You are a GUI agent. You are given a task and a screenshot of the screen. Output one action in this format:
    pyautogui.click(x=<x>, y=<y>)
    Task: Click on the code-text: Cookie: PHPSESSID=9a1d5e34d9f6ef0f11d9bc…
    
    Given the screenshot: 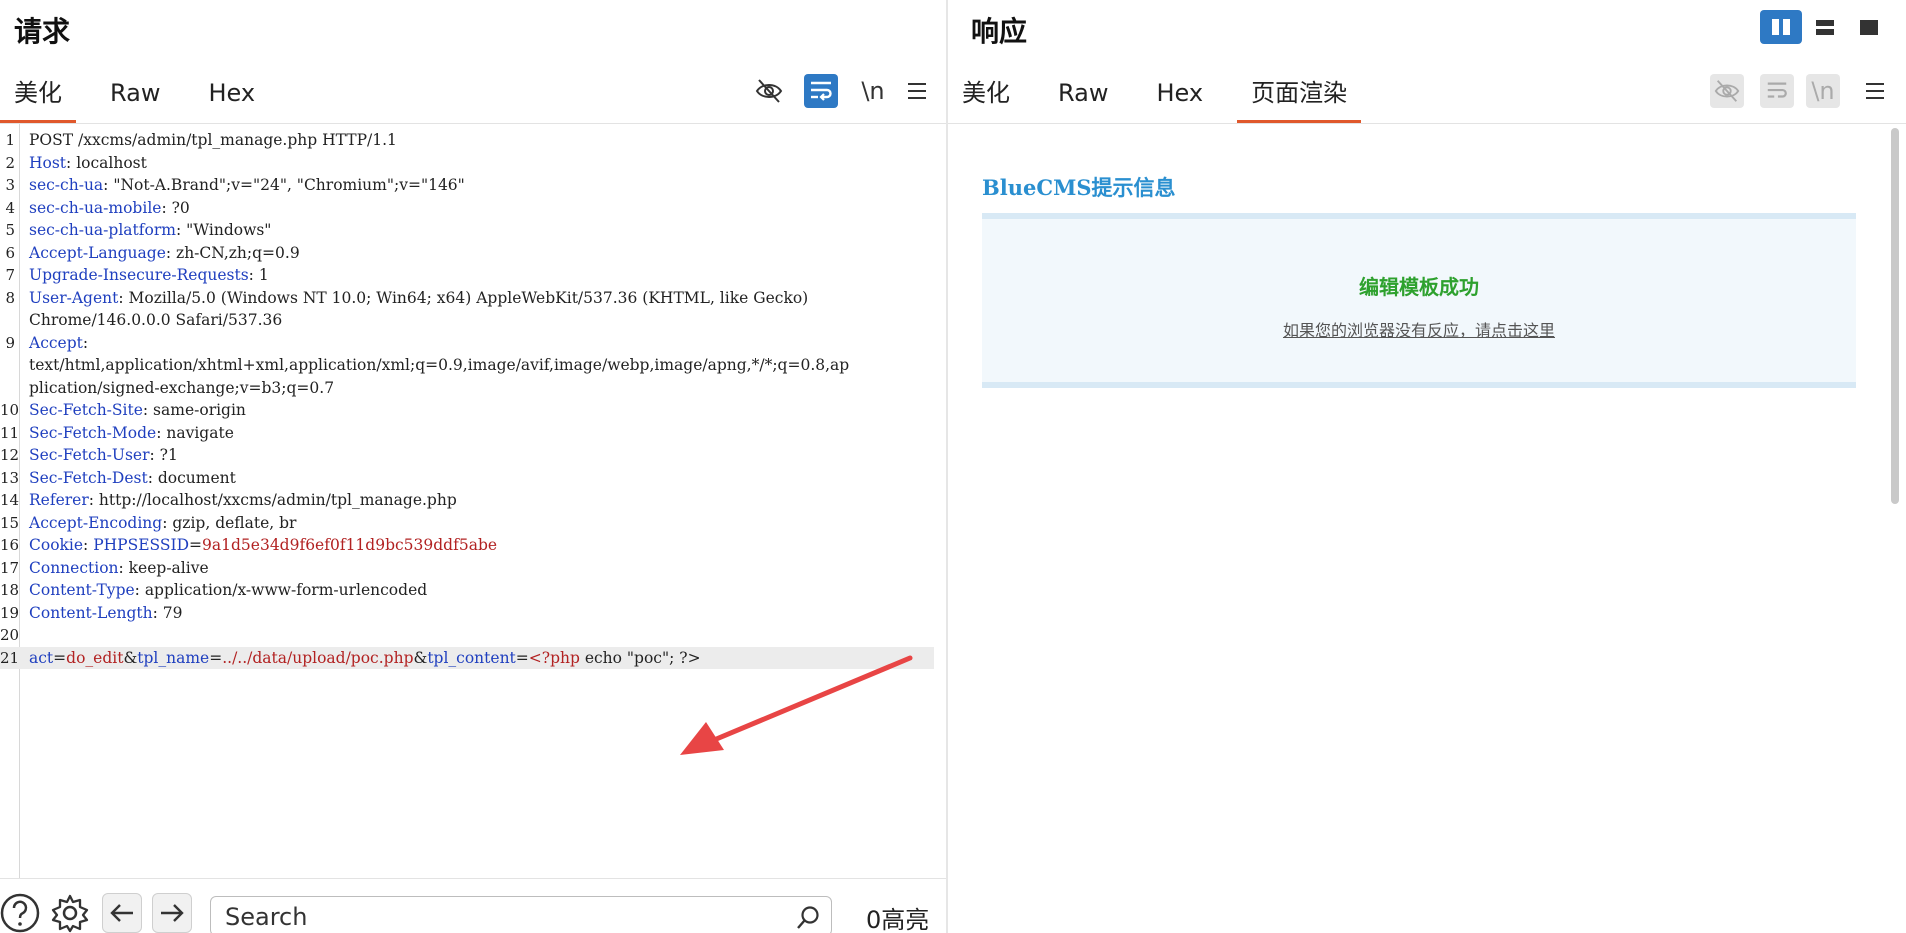 What is the action you would take?
    pyautogui.click(x=263, y=545)
    